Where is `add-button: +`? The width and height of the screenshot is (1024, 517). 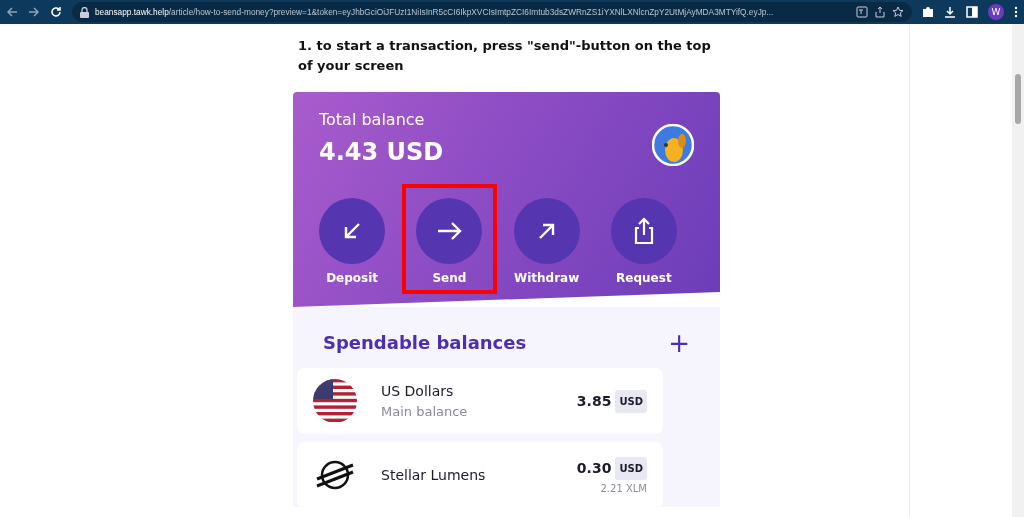
add-button: + is located at coordinates (679, 342).